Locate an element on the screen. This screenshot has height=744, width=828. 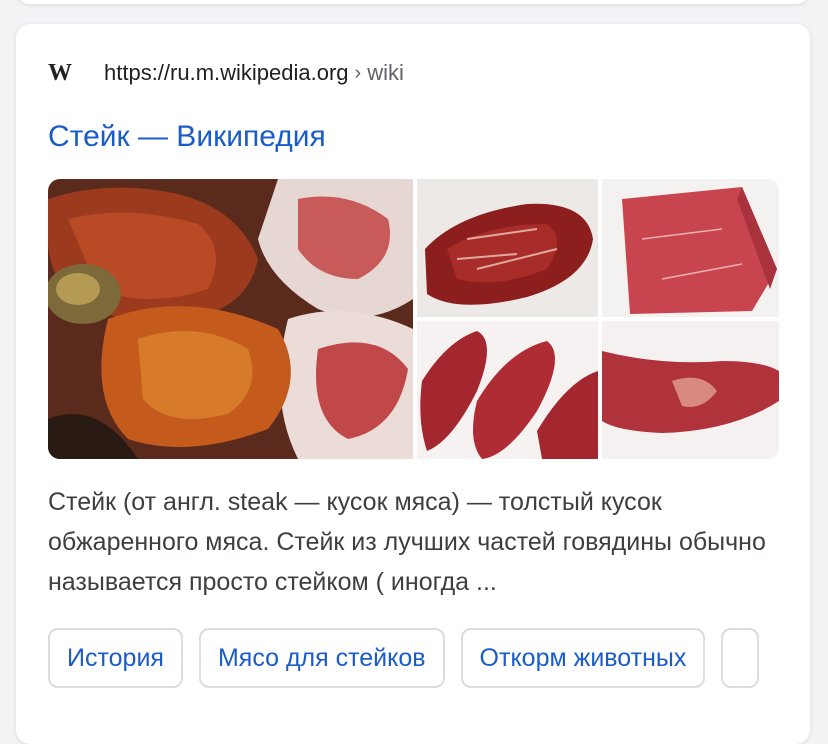
wikipedia-w-icon: W is located at coordinates (60, 72).